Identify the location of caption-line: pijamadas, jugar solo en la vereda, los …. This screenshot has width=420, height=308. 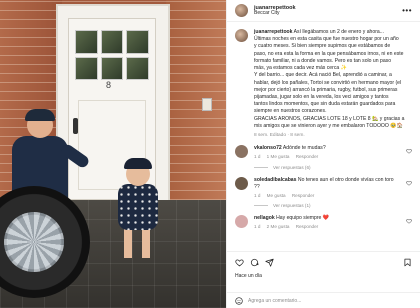
(321, 96).